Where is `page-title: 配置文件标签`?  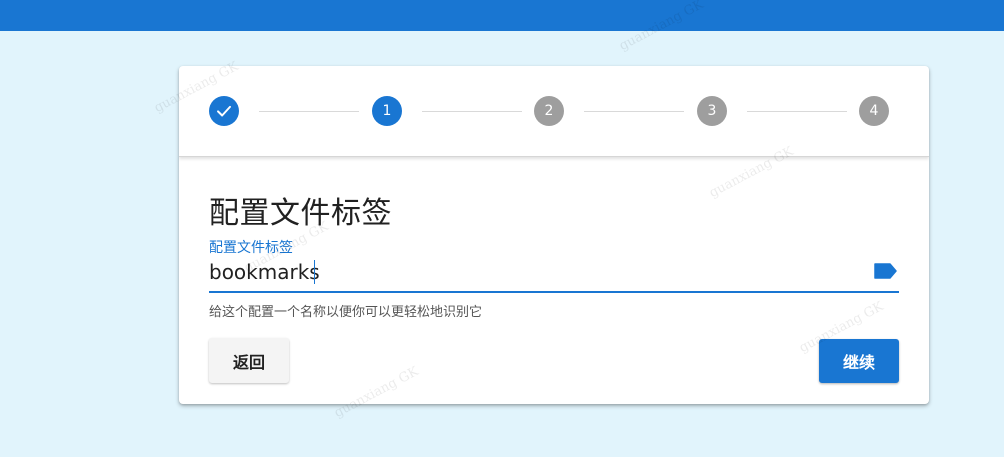 page-title: 配置文件标签 is located at coordinates (300, 213).